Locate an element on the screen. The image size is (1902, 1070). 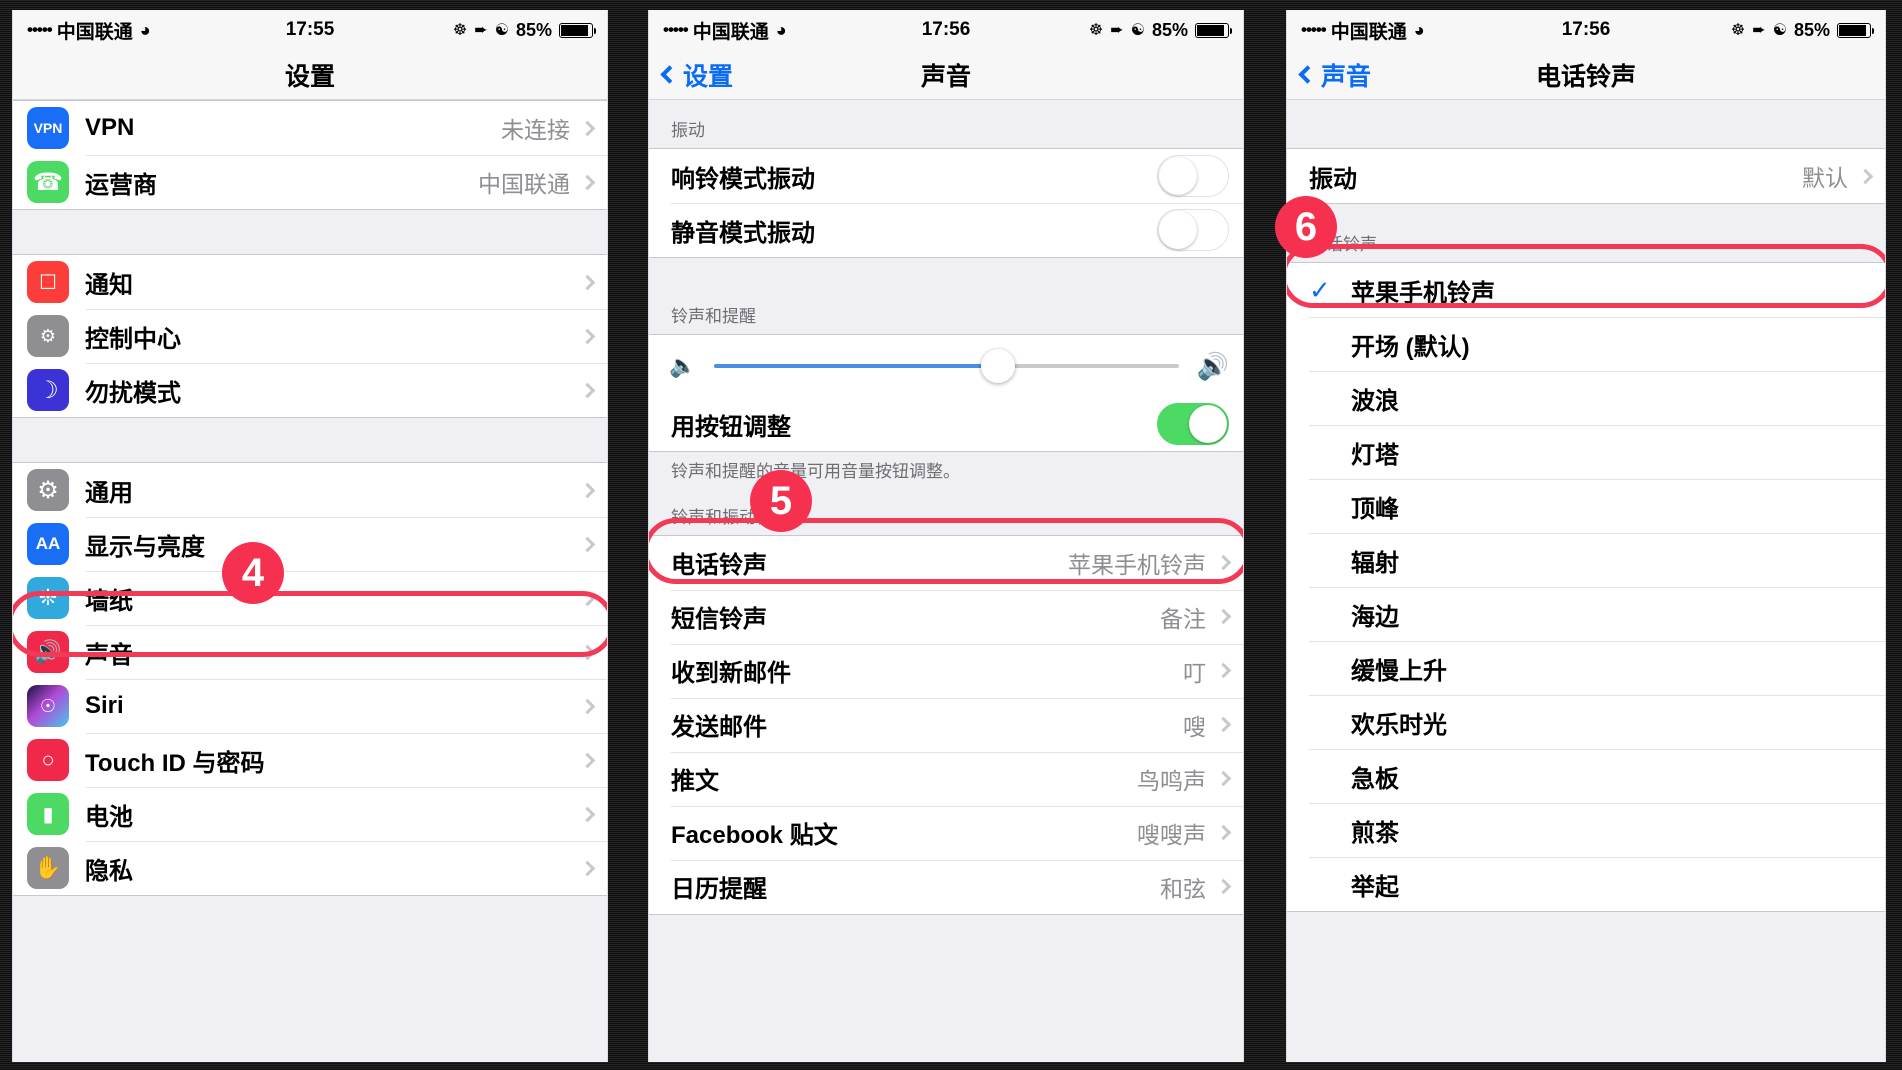
phone-icon: ☎ is located at coordinates (48, 182).